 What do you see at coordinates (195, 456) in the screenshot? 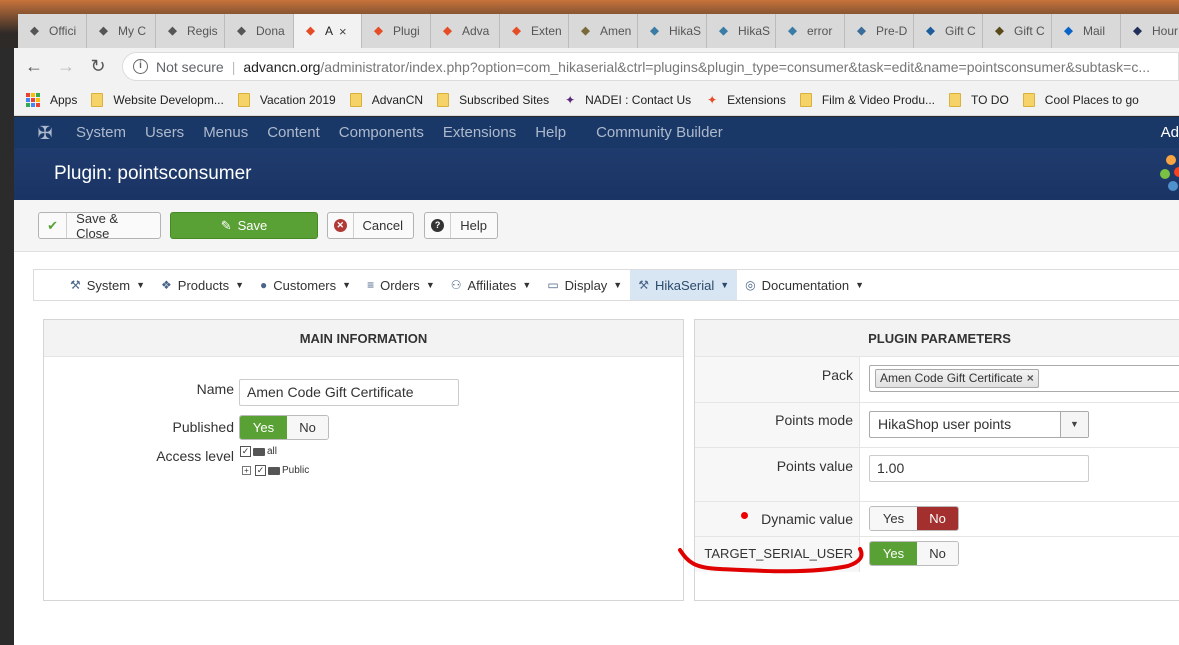
I see `access-level-label: Access level` at bounding box center [195, 456].